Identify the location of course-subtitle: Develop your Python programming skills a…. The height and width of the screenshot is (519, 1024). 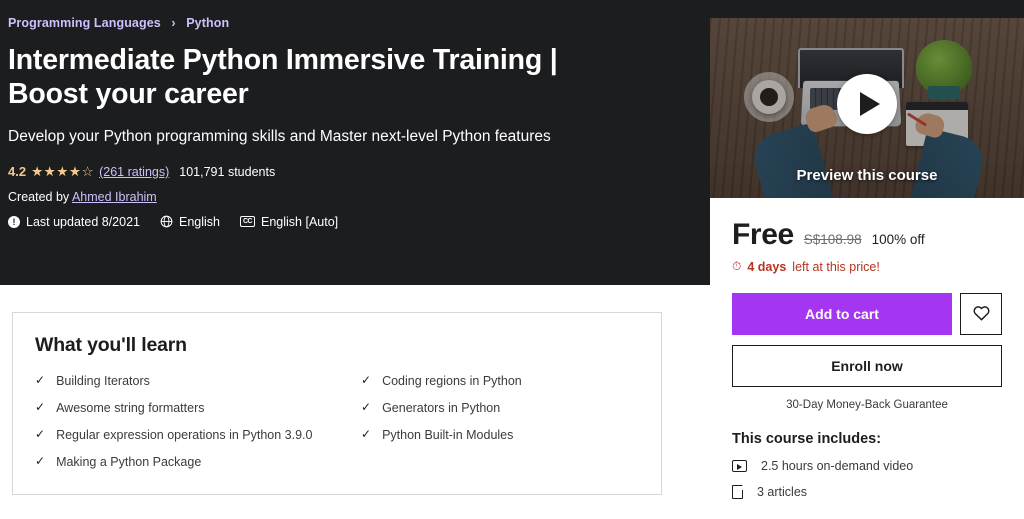
(279, 136).